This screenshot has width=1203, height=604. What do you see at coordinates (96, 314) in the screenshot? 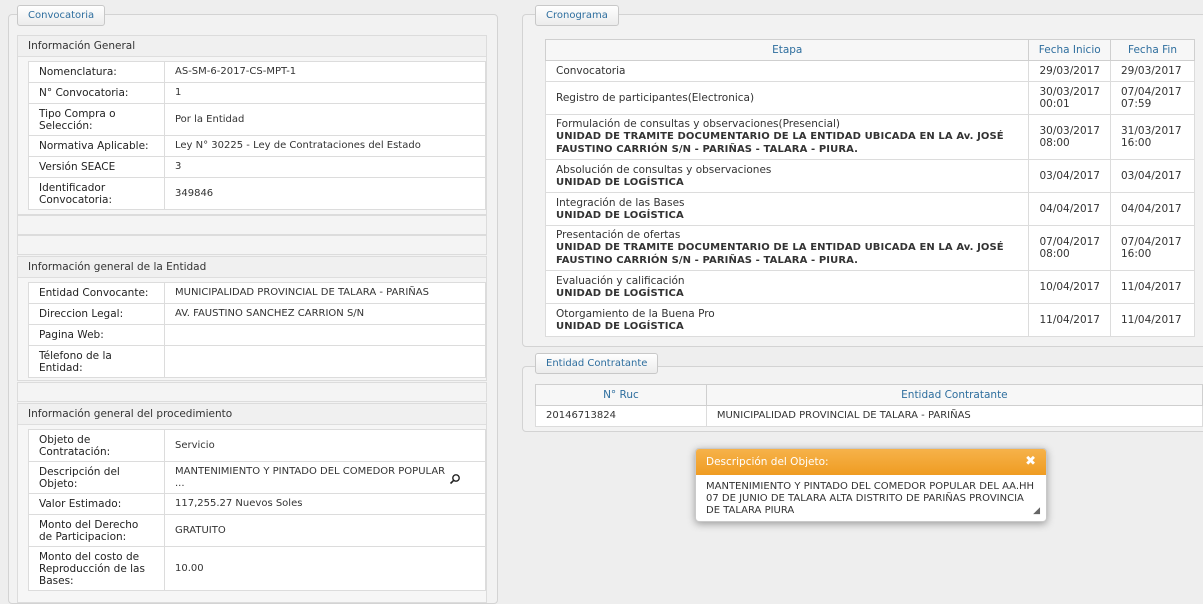
I see `row-label: Direccion Legal:` at bounding box center [96, 314].